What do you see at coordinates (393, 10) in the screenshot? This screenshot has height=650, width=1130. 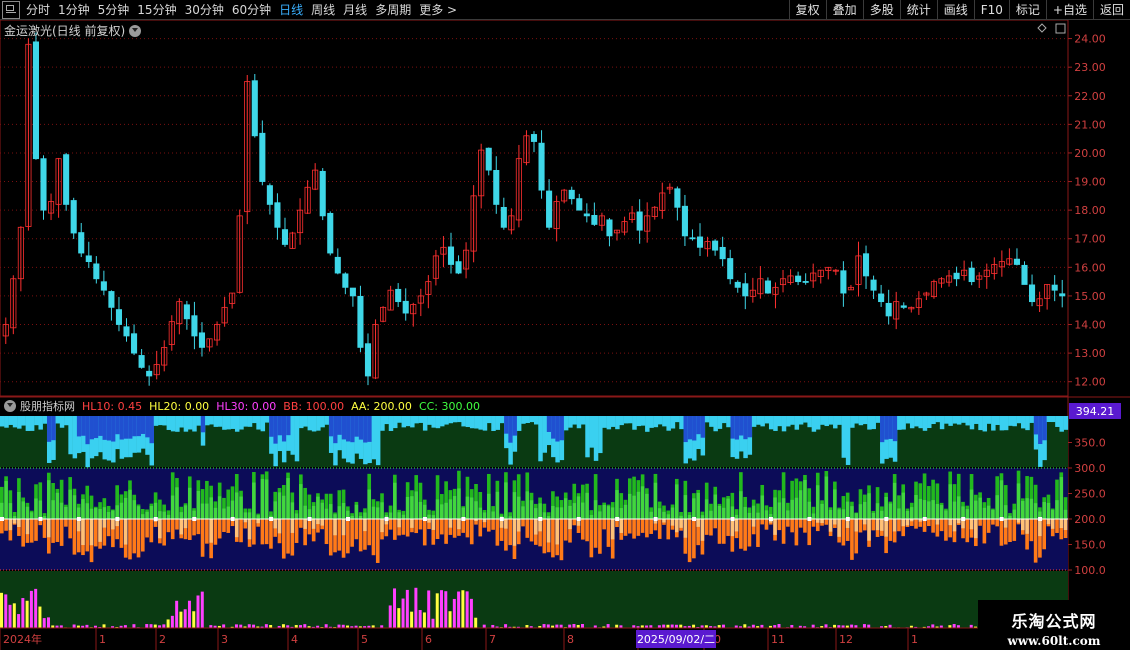 I see `period-tab: 多周期` at bounding box center [393, 10].